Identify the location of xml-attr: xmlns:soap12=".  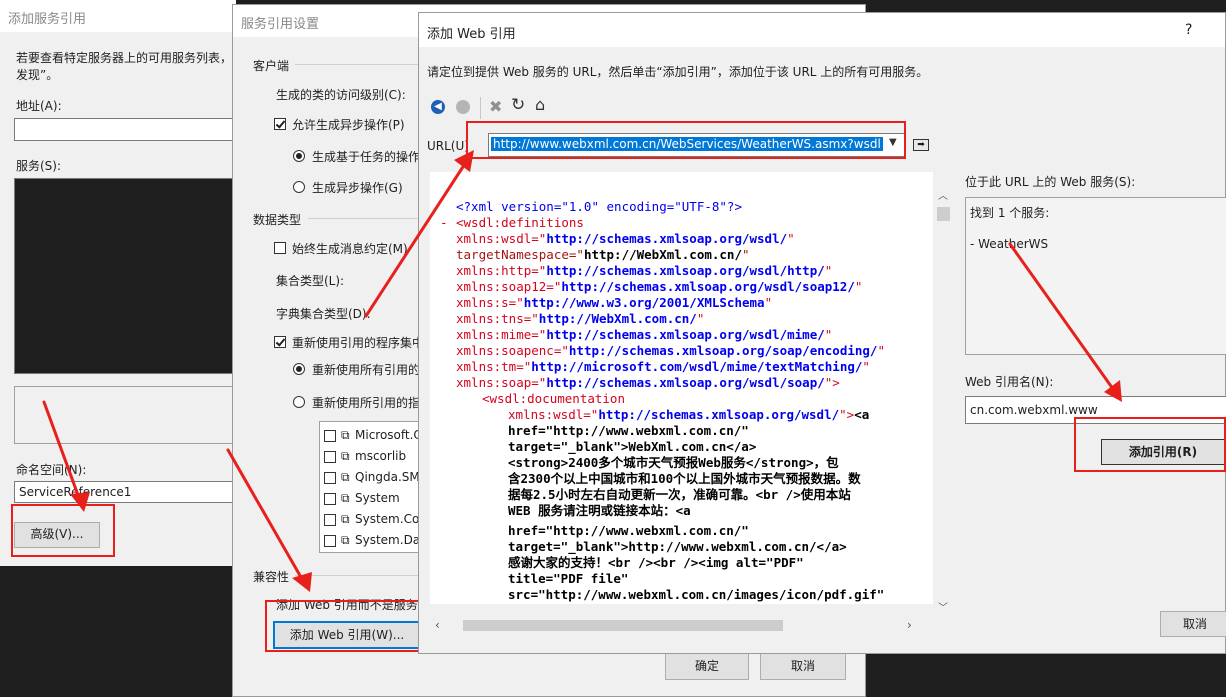
(509, 286).